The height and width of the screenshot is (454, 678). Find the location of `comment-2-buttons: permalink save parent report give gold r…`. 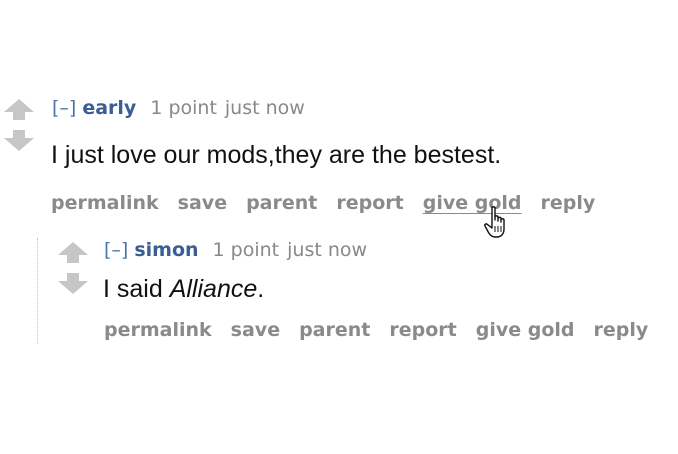

comment-2-buttons: permalink save parent report give gold r… is located at coordinates (376, 330).